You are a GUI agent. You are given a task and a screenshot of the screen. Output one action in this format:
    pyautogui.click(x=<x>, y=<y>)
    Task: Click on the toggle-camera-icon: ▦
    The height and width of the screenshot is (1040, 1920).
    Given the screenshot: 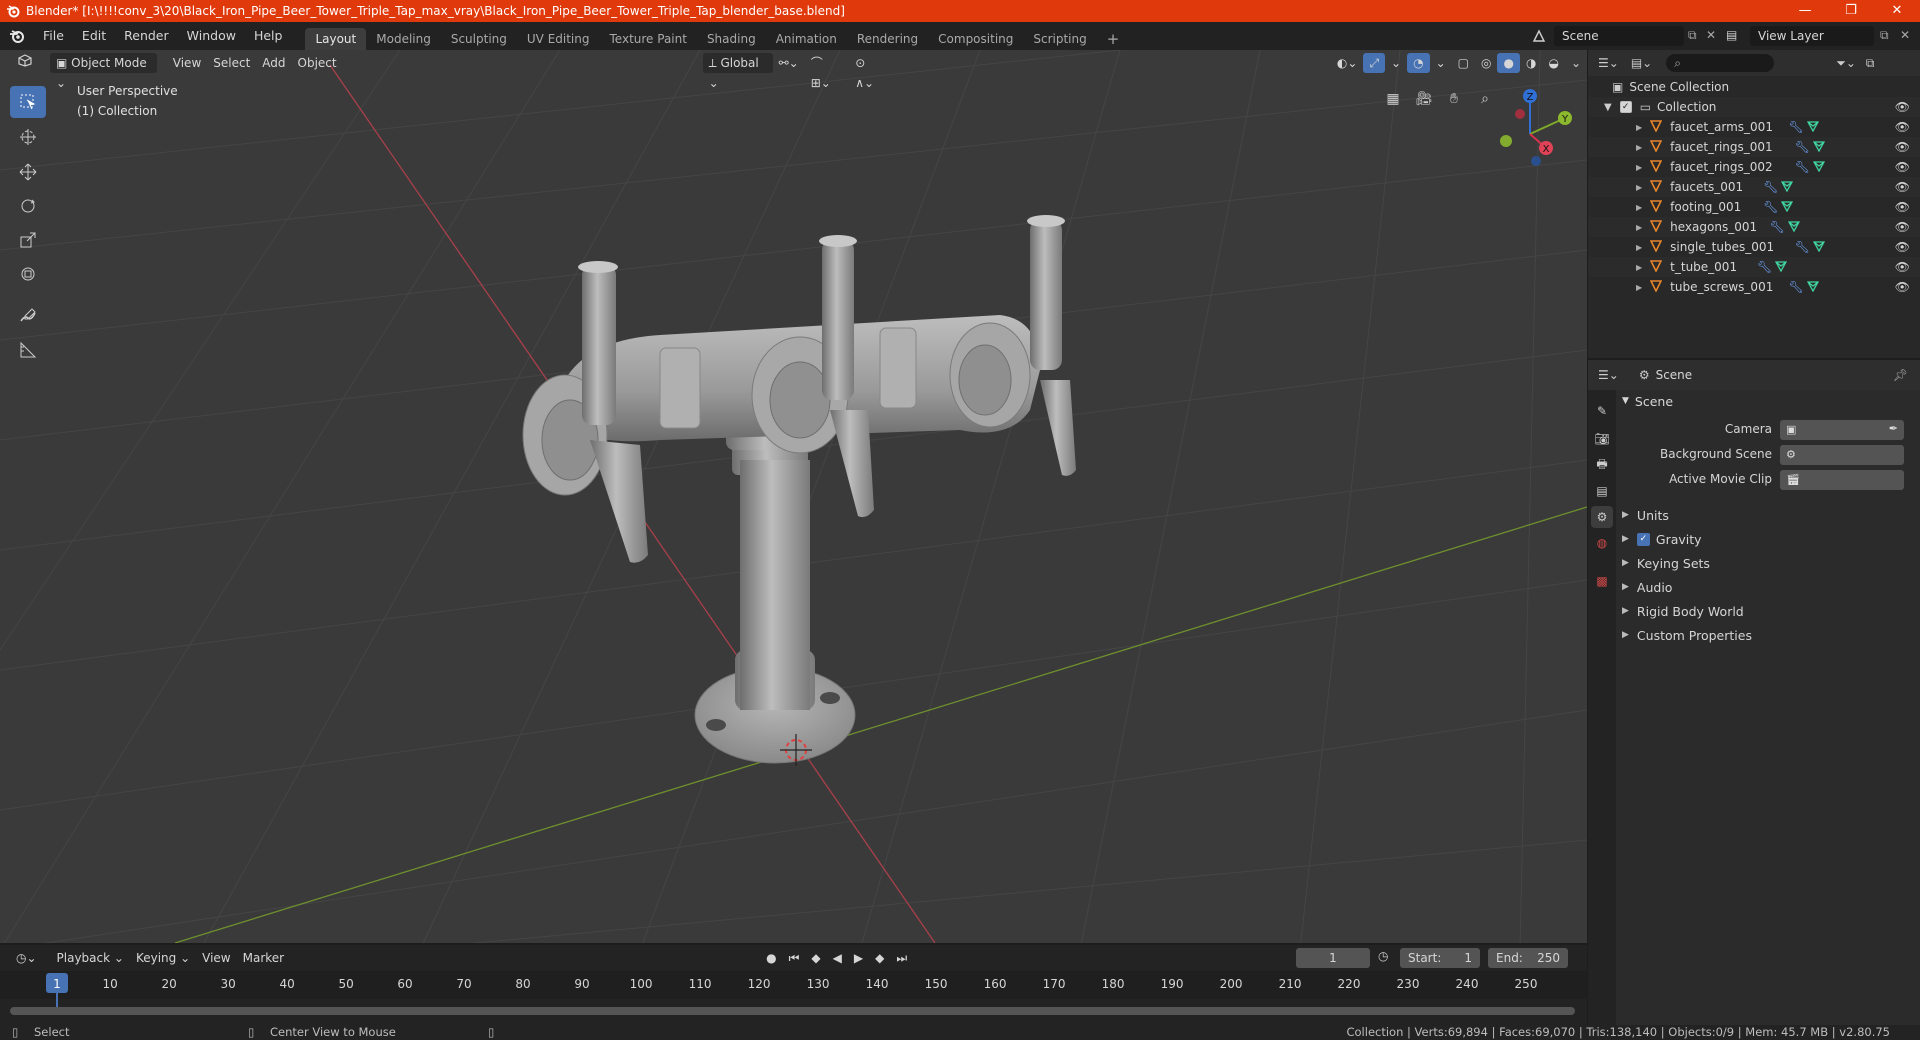 What is the action you would take?
    pyautogui.click(x=1393, y=99)
    